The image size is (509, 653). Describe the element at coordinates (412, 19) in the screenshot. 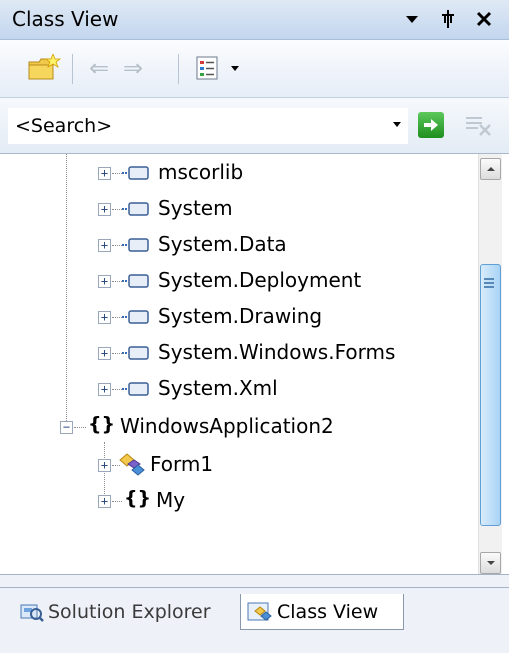

I see `window-position-dropdown-icon` at that location.